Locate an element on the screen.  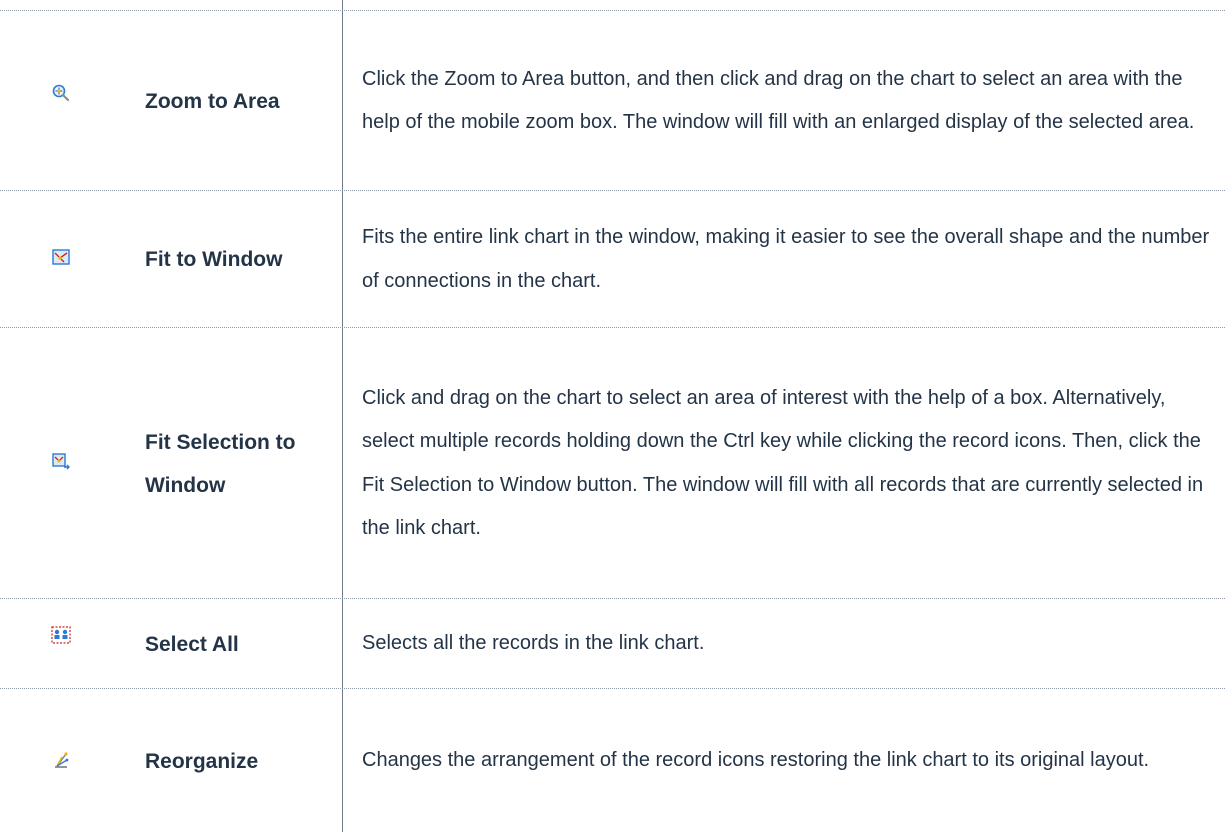
reorganize-icon is located at coordinates (61, 760).